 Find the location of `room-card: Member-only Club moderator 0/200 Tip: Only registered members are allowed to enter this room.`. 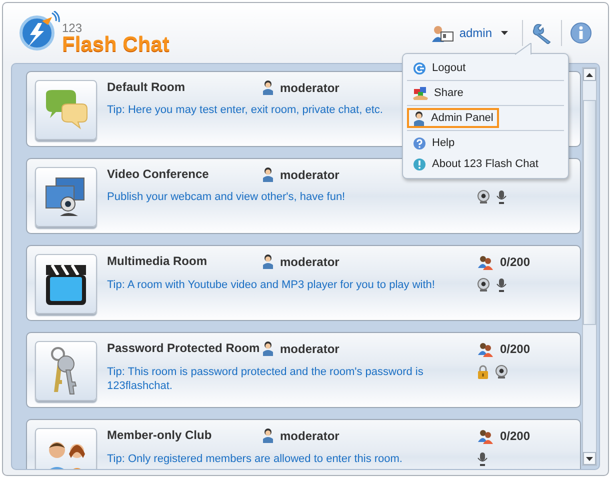

room-card: Member-only Club moderator 0/200 Tip: Only registered members are allowed to enter this room. is located at coordinates (303, 444).